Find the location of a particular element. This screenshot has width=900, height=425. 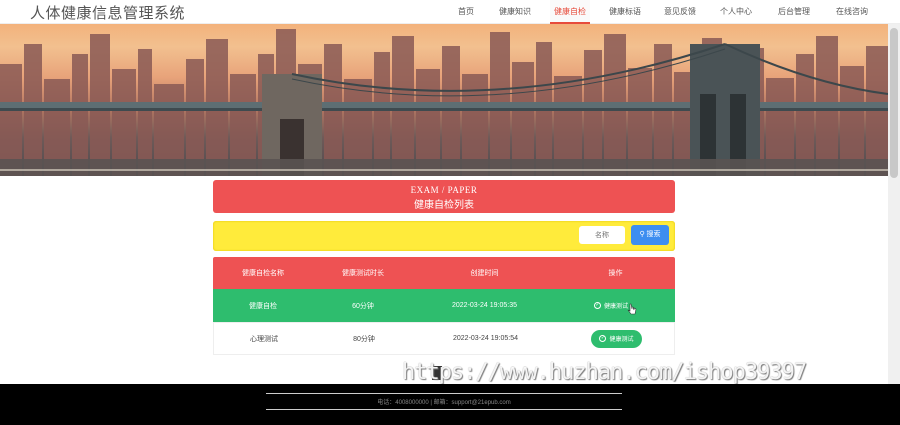

nav-item-health-knowledge: 健康知识 is located at coordinates (515, 12).